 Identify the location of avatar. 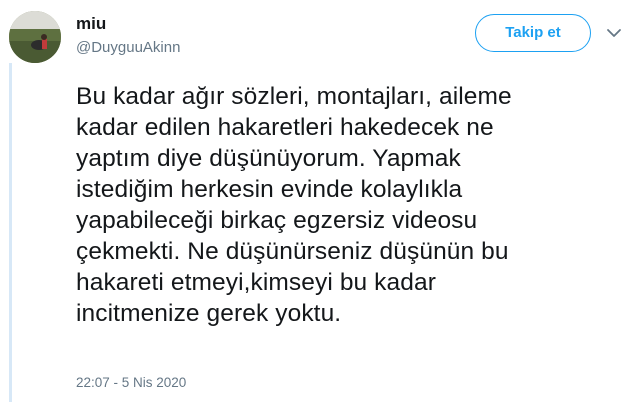
(35, 37).